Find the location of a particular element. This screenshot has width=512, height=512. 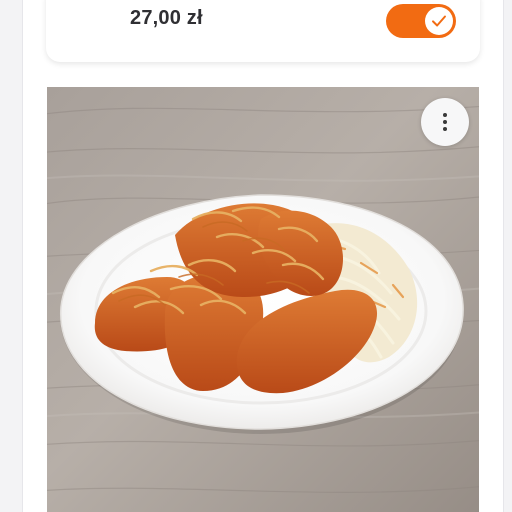

more-options-button is located at coordinates (445, 122).